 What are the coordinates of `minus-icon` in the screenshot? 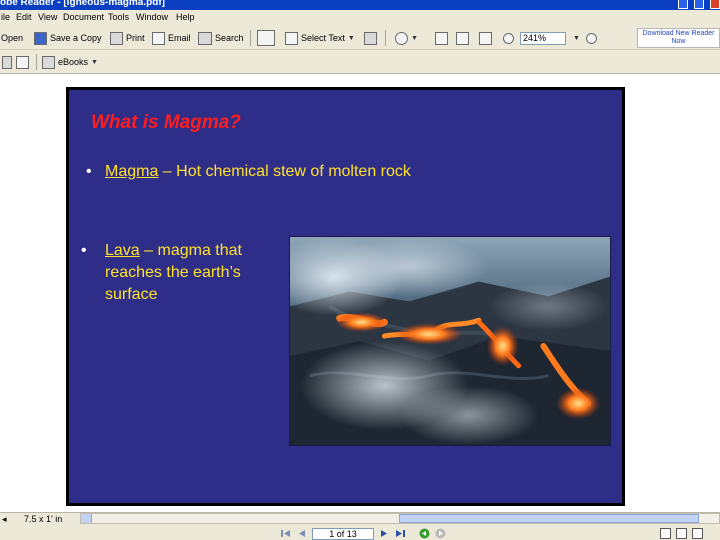 It's located at (508, 38).